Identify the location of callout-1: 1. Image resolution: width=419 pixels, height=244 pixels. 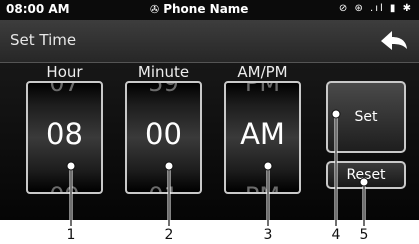
(71, 235).